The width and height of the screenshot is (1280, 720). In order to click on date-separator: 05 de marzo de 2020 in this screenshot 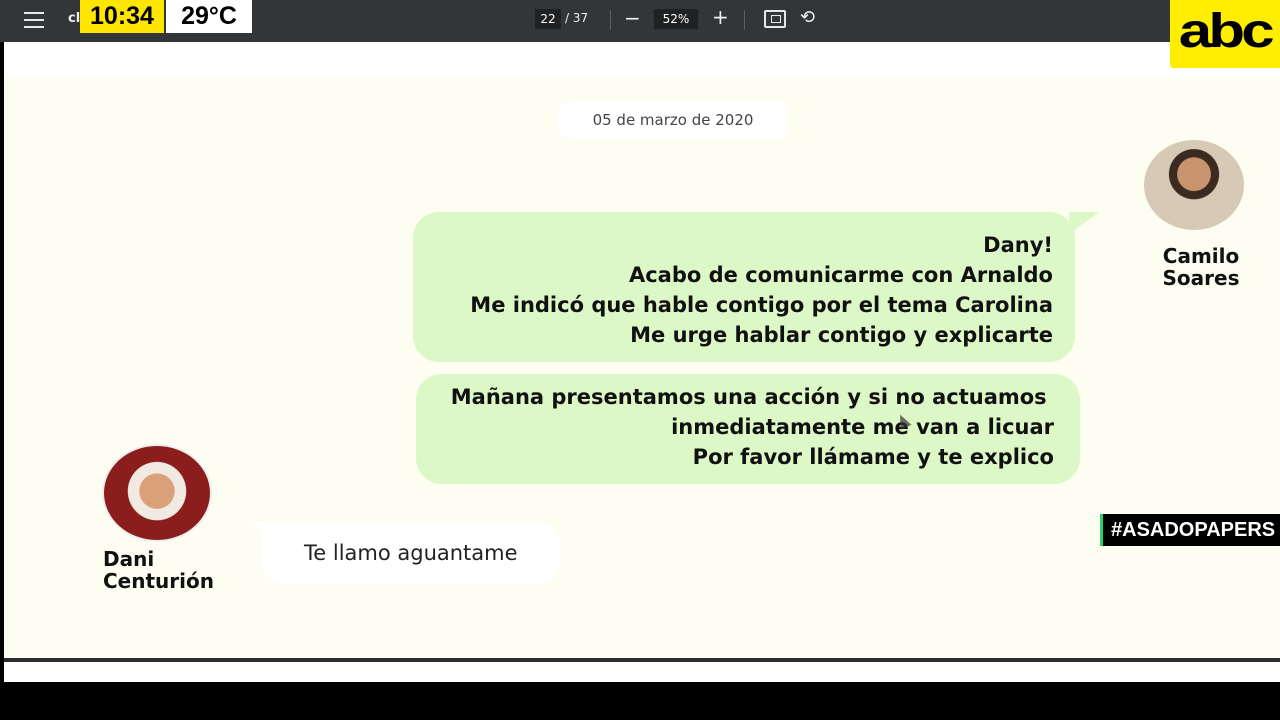, I will do `click(673, 120)`.